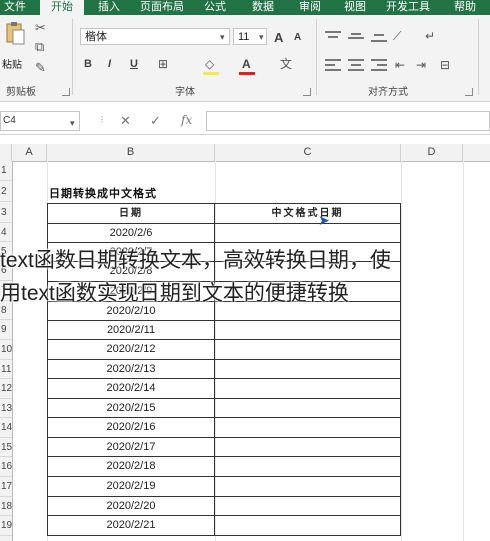 The width and height of the screenshot is (490, 541). Describe the element at coordinates (356, 37) in the screenshot. I see `align-middle-icon` at that location.